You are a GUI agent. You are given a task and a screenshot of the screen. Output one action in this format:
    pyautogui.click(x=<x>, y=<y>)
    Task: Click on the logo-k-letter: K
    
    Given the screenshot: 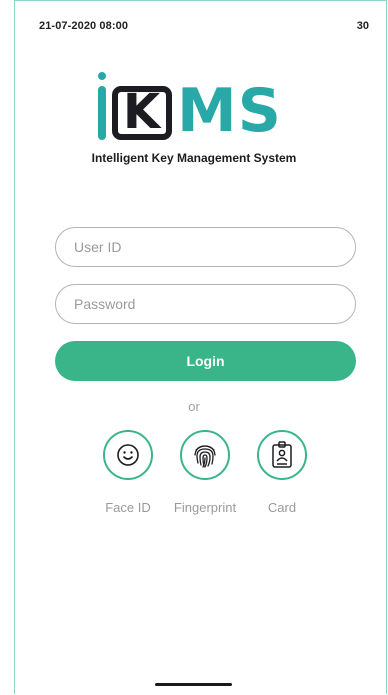 What is the action you would take?
    pyautogui.click(x=142, y=112)
    